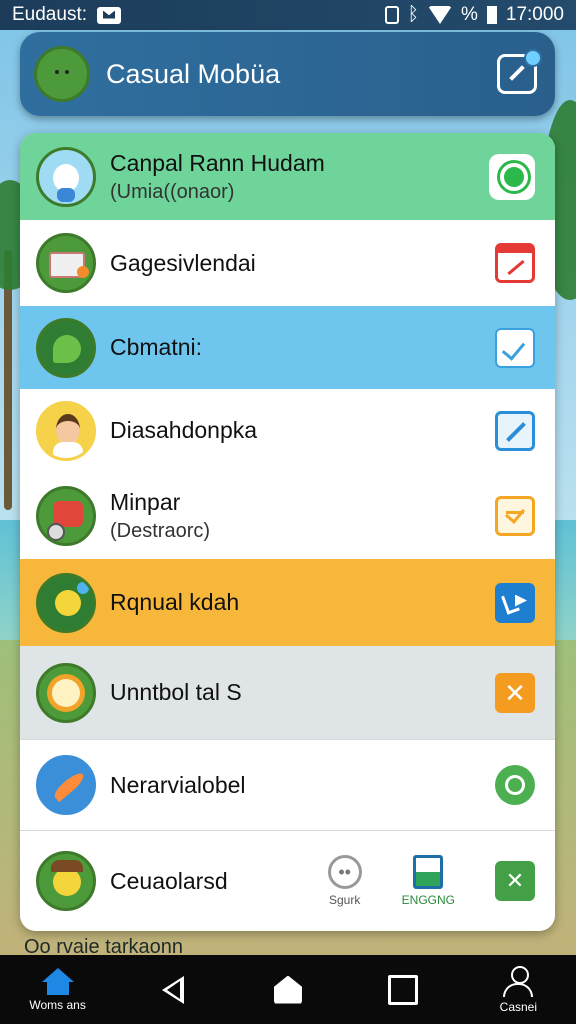 The height and width of the screenshot is (1024, 576). I want to click on list-item: Canpal Rann Hudam (Umia((onaor), so click(287, 176).